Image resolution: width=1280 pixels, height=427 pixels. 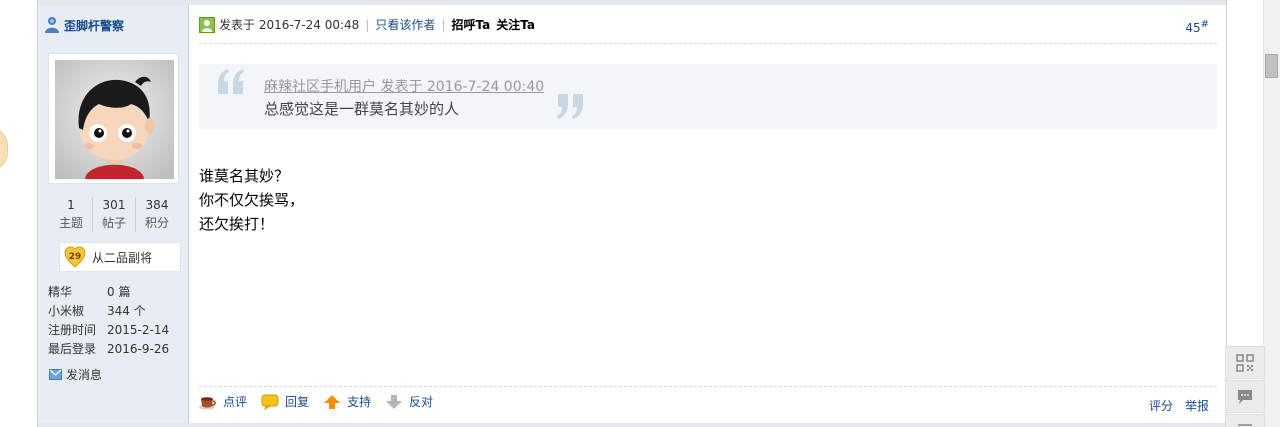 I want to click on stat-label: 主题, so click(x=70, y=223).